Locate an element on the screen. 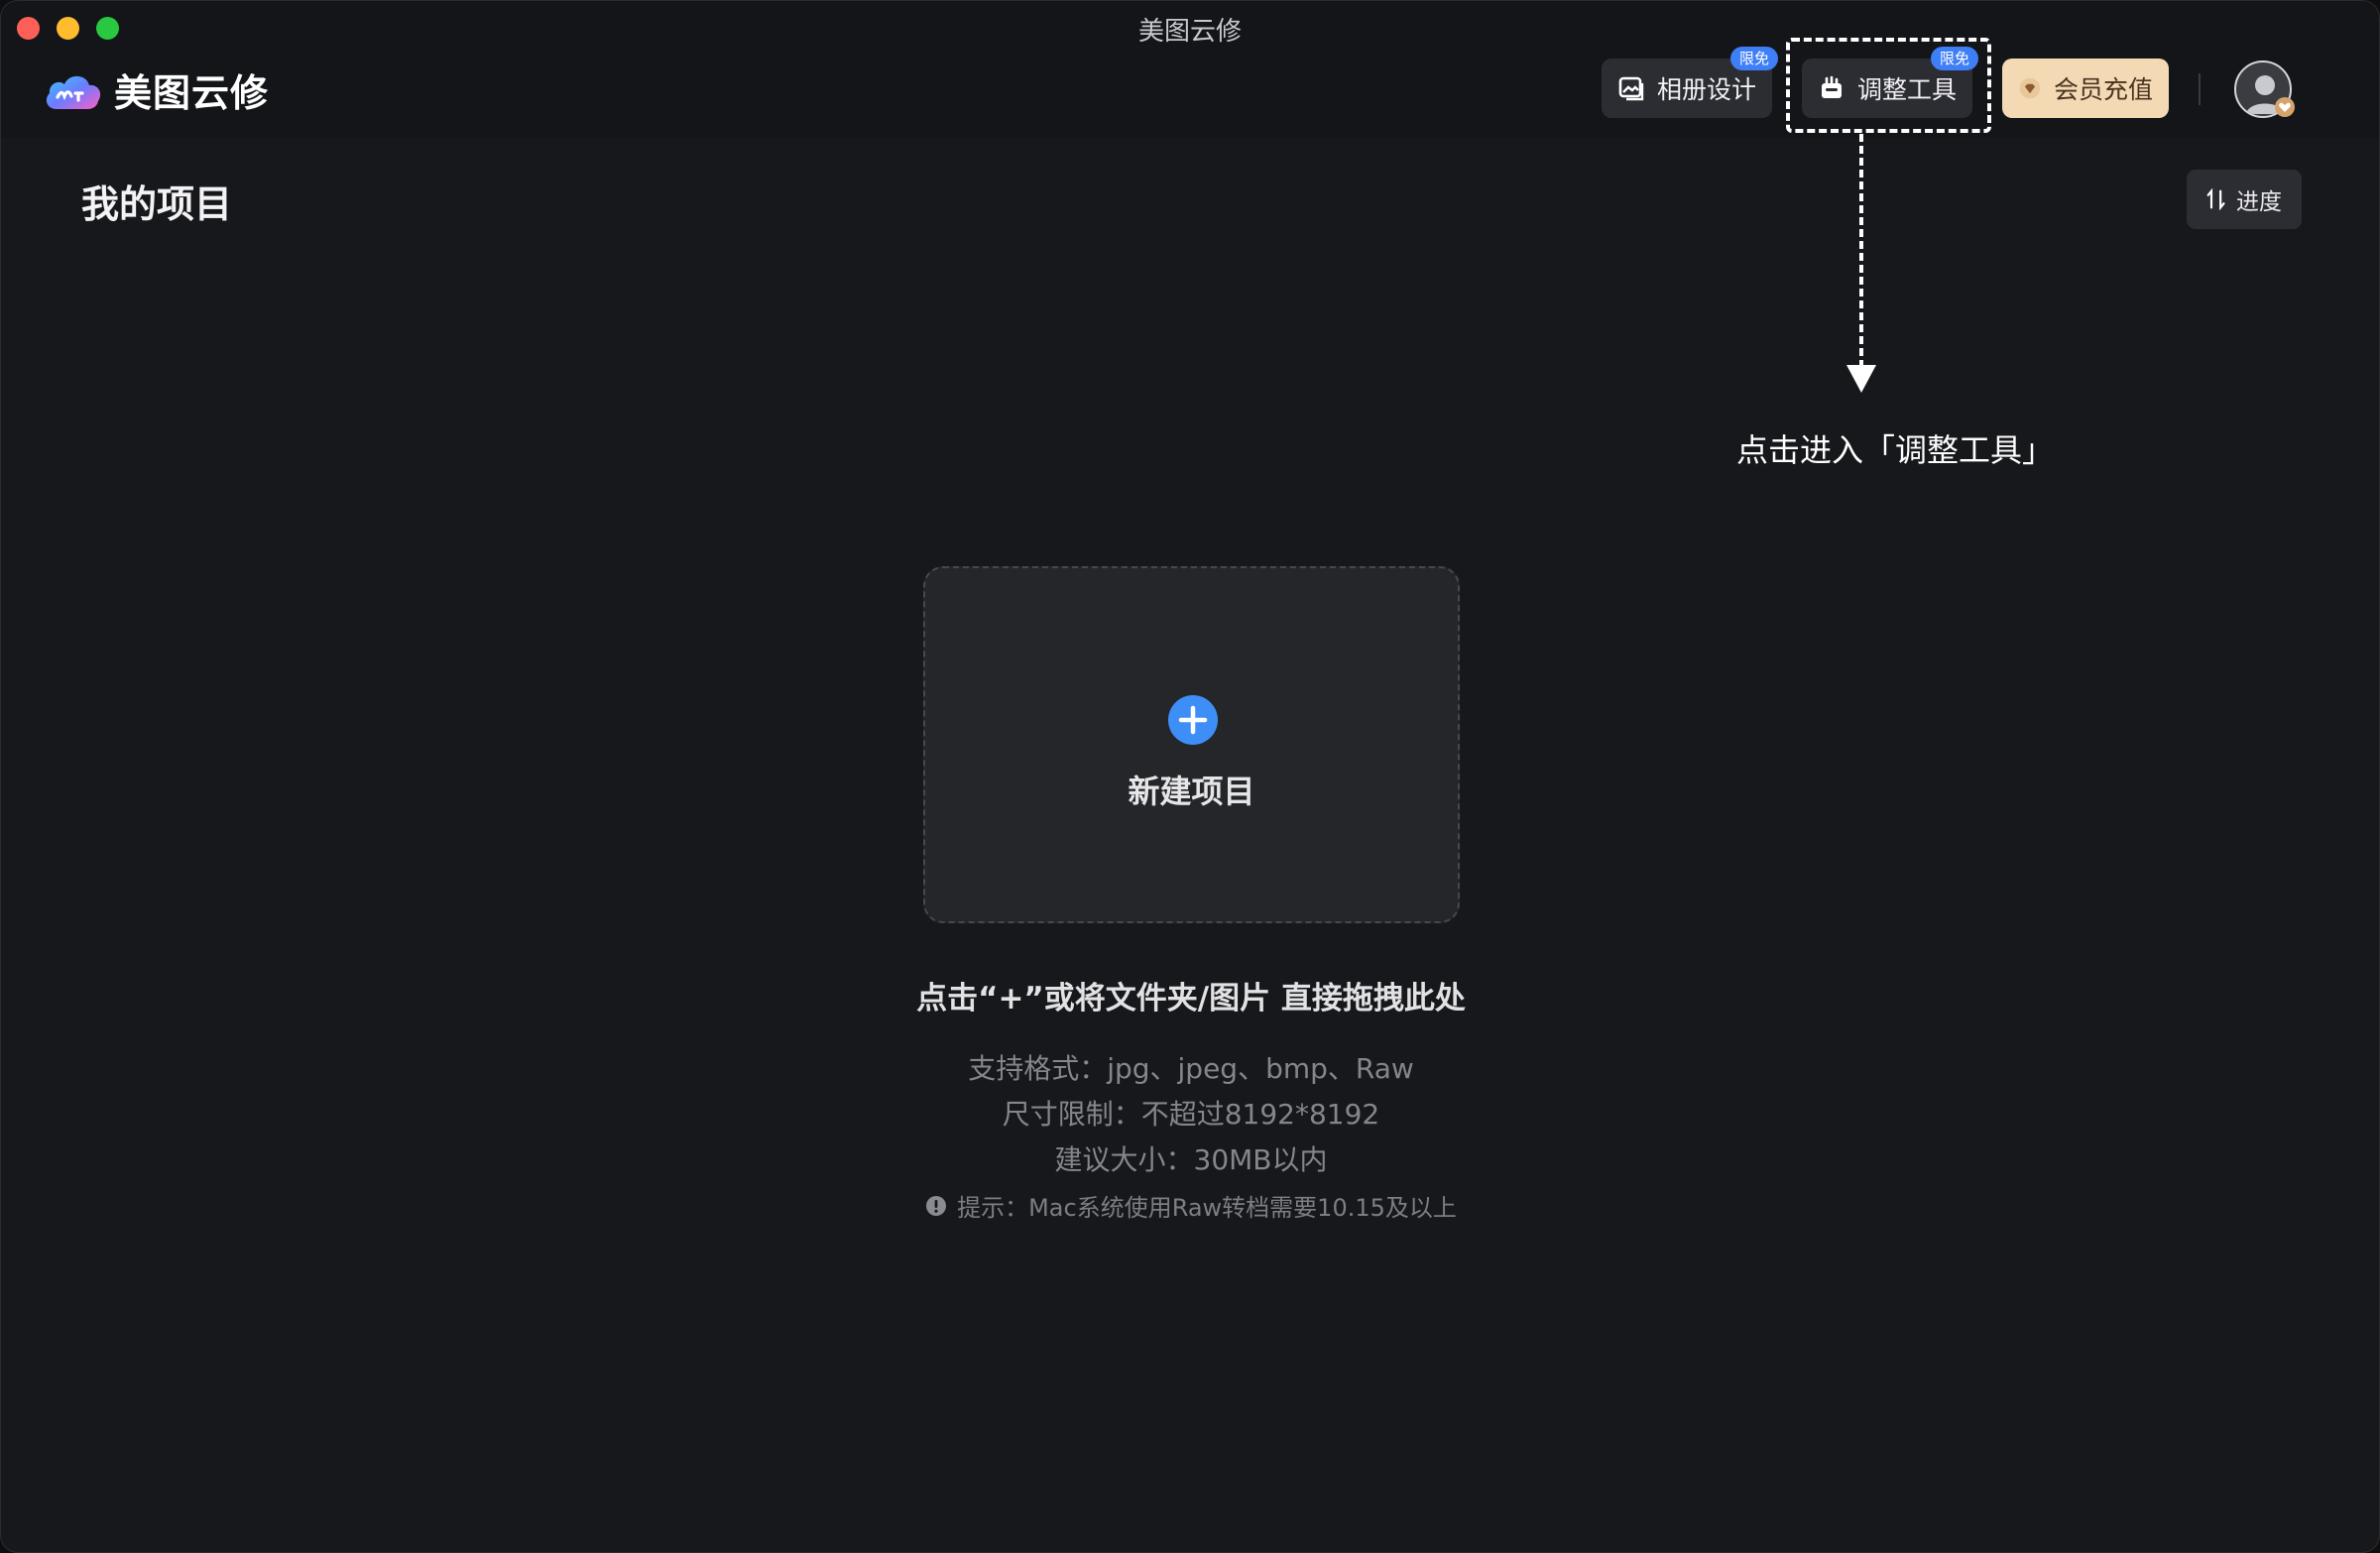  app-logo: 美图云修 is located at coordinates (156, 89).